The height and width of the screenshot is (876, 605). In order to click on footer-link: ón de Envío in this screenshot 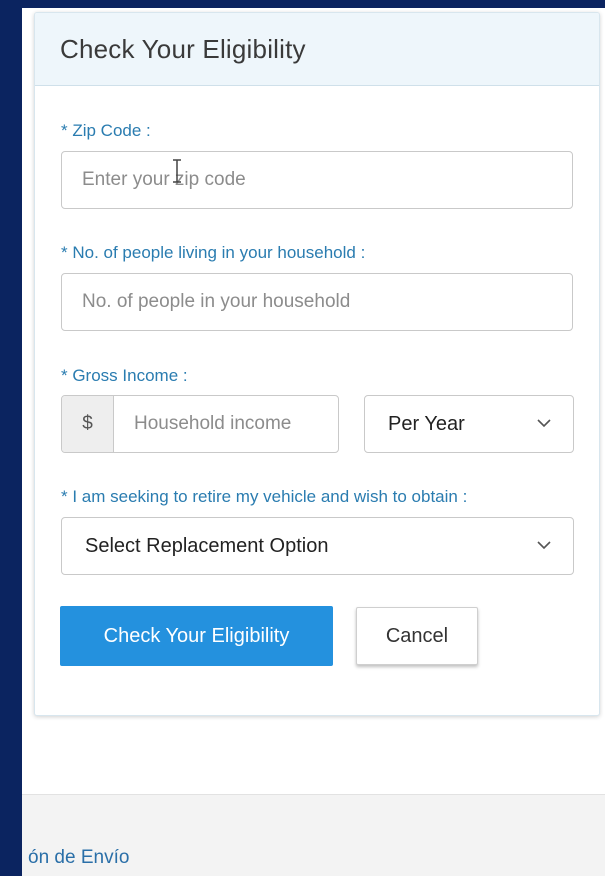, I will do `click(78, 858)`.